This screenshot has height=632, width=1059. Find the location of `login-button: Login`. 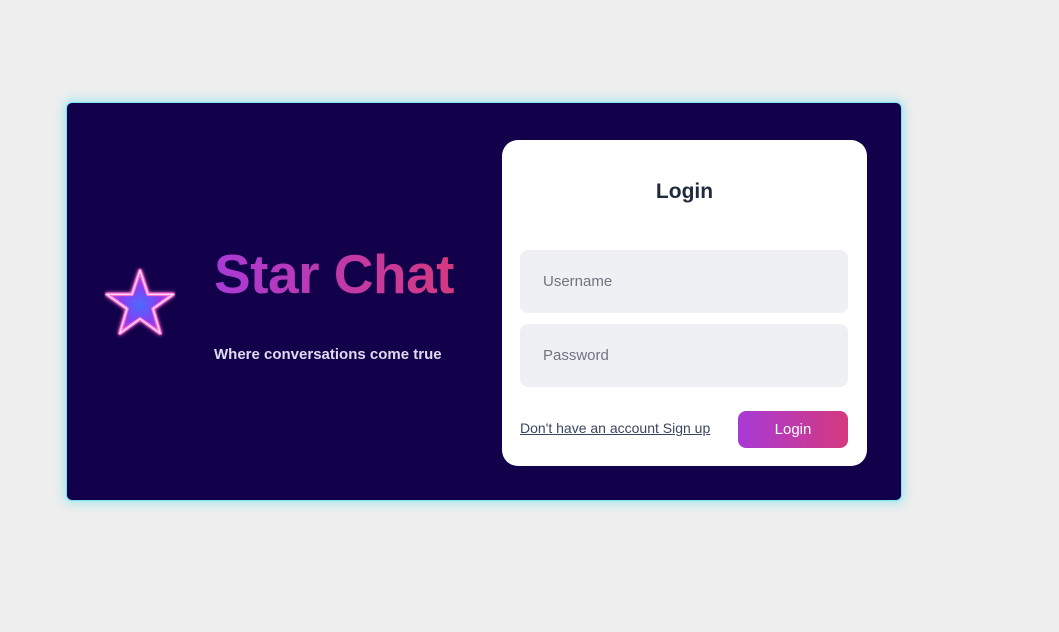

login-button: Login is located at coordinates (793, 429).